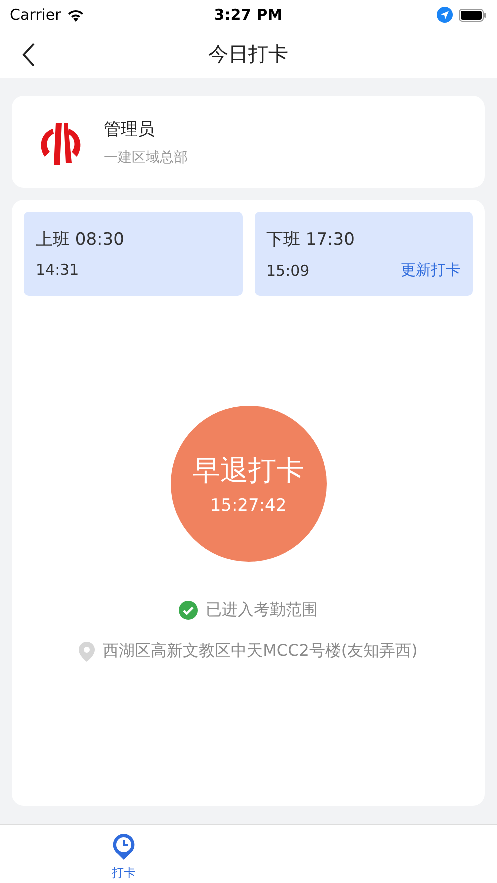 The width and height of the screenshot is (497, 883). What do you see at coordinates (248, 54) in the screenshot?
I see `page-title: 今日打卡` at bounding box center [248, 54].